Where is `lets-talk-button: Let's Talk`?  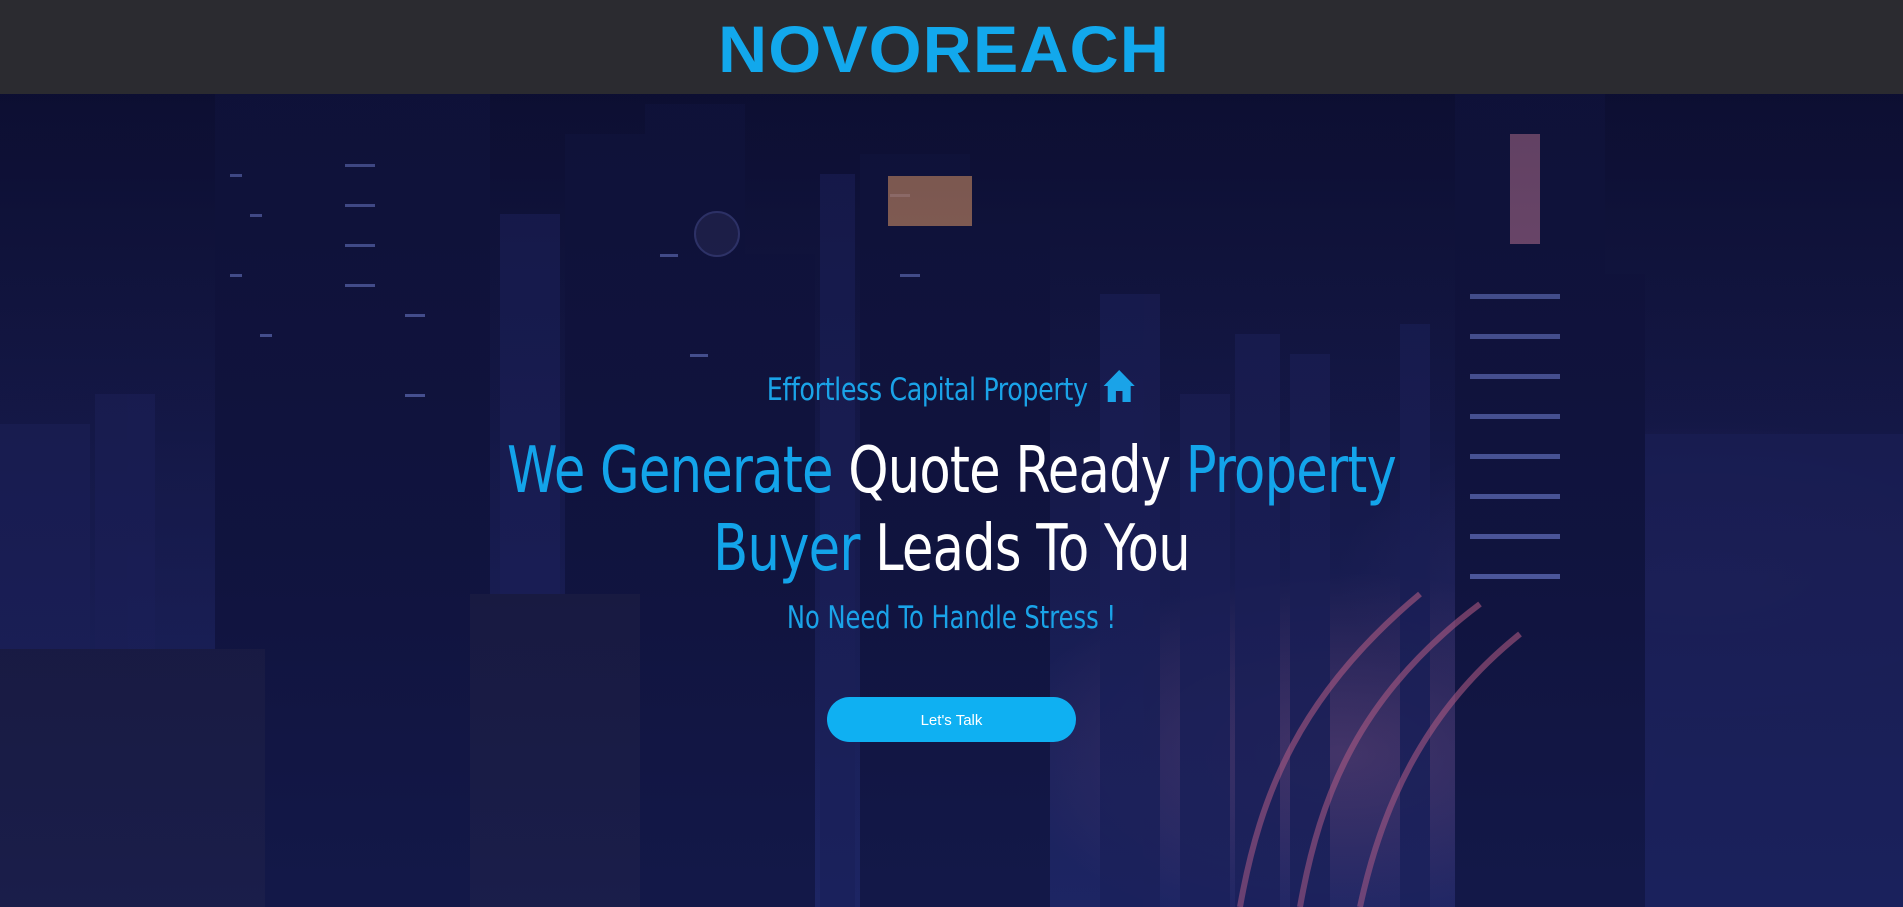
lets-talk-button: Let's Talk is located at coordinates (951, 719).